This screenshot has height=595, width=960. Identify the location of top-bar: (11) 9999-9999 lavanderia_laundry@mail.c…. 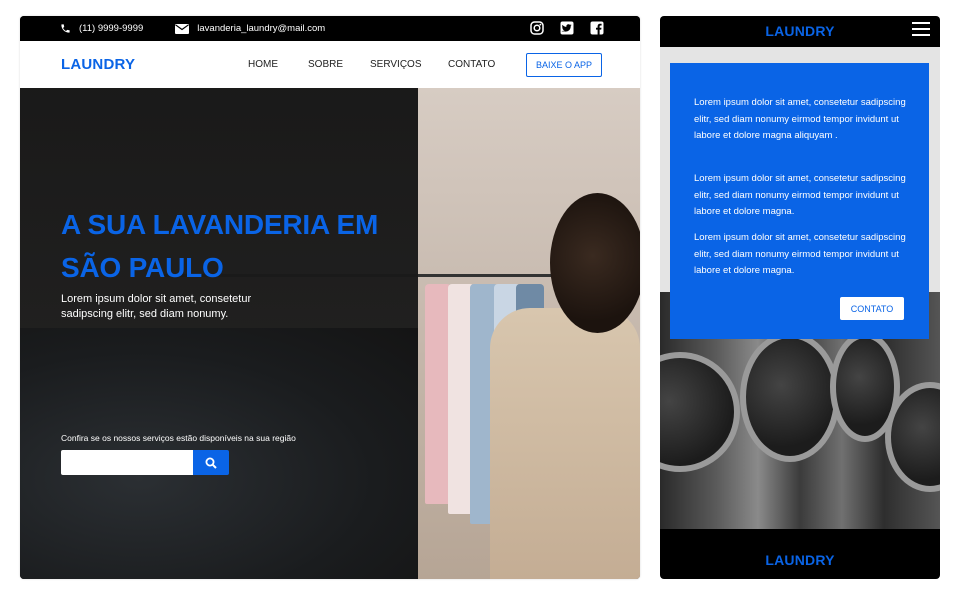
(330, 28).